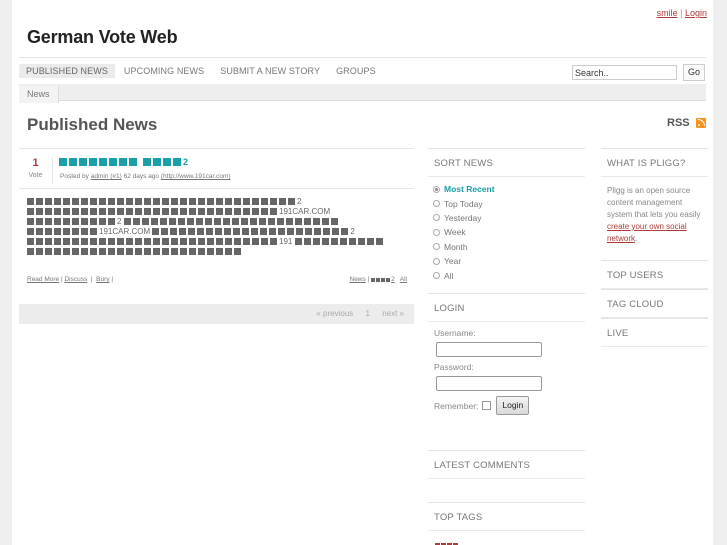 Image resolution: width=727 pixels, height=545 pixels. I want to click on sort-option-most-recent: Most Recent, so click(506, 189).